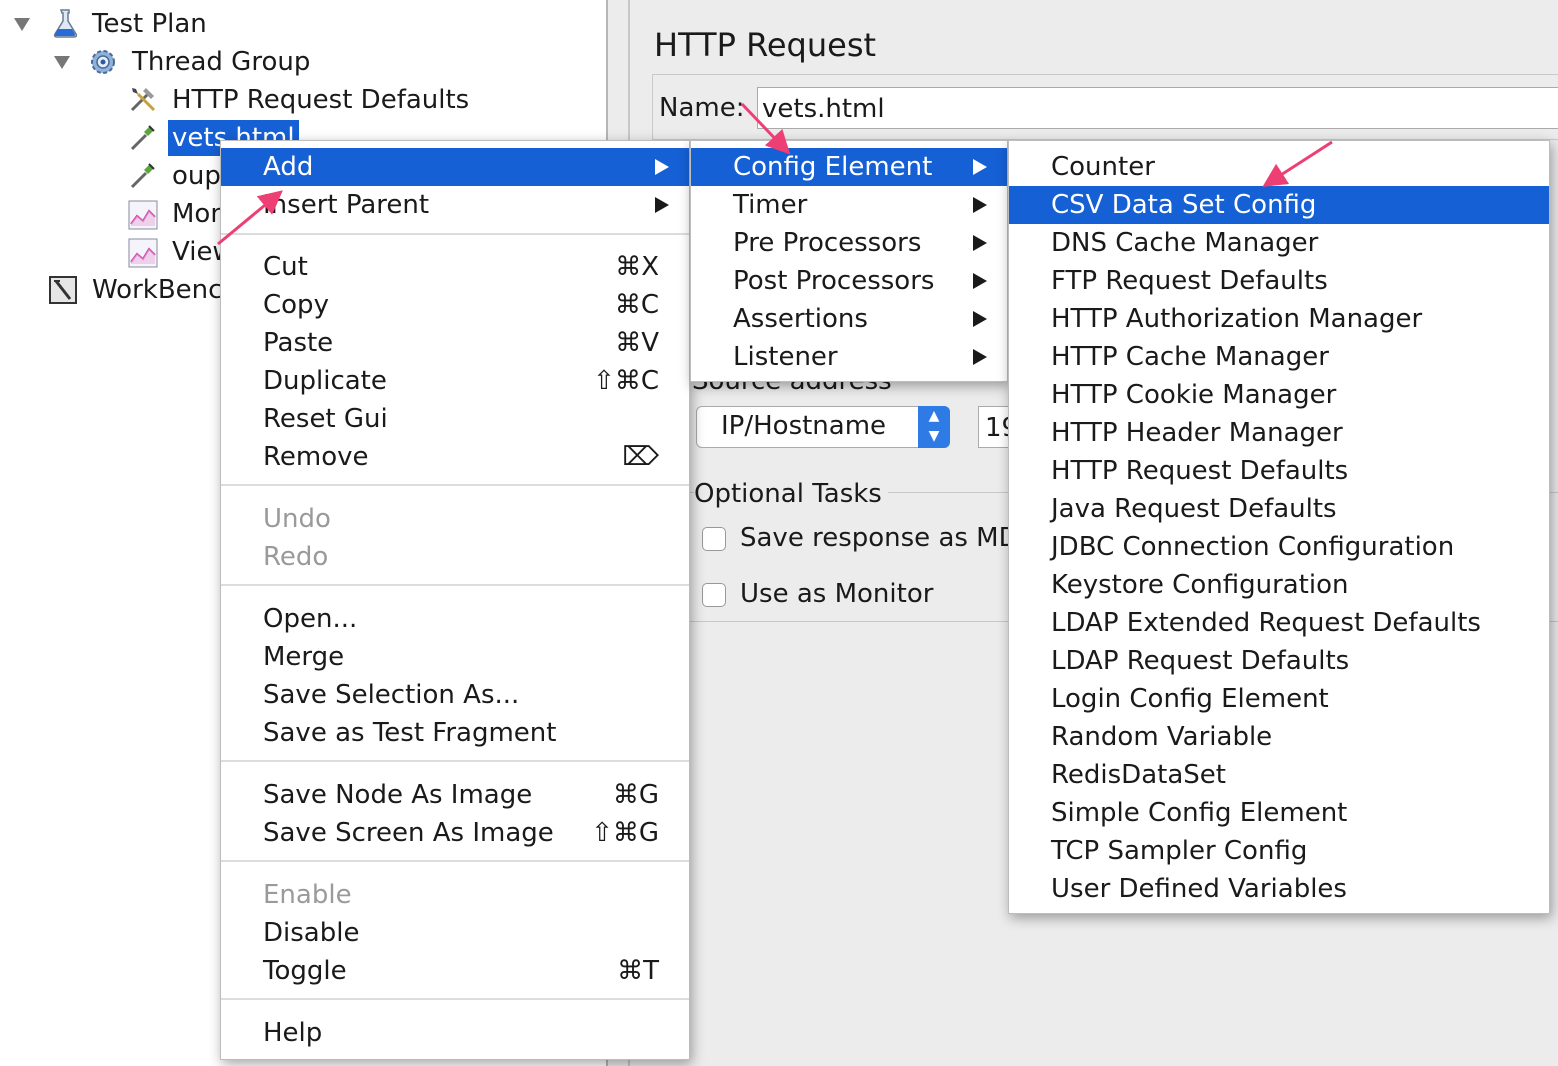  Describe the element at coordinates (1279, 585) in the screenshot. I see `menu-item-keystore-configuration: Keystore Configuration` at that location.